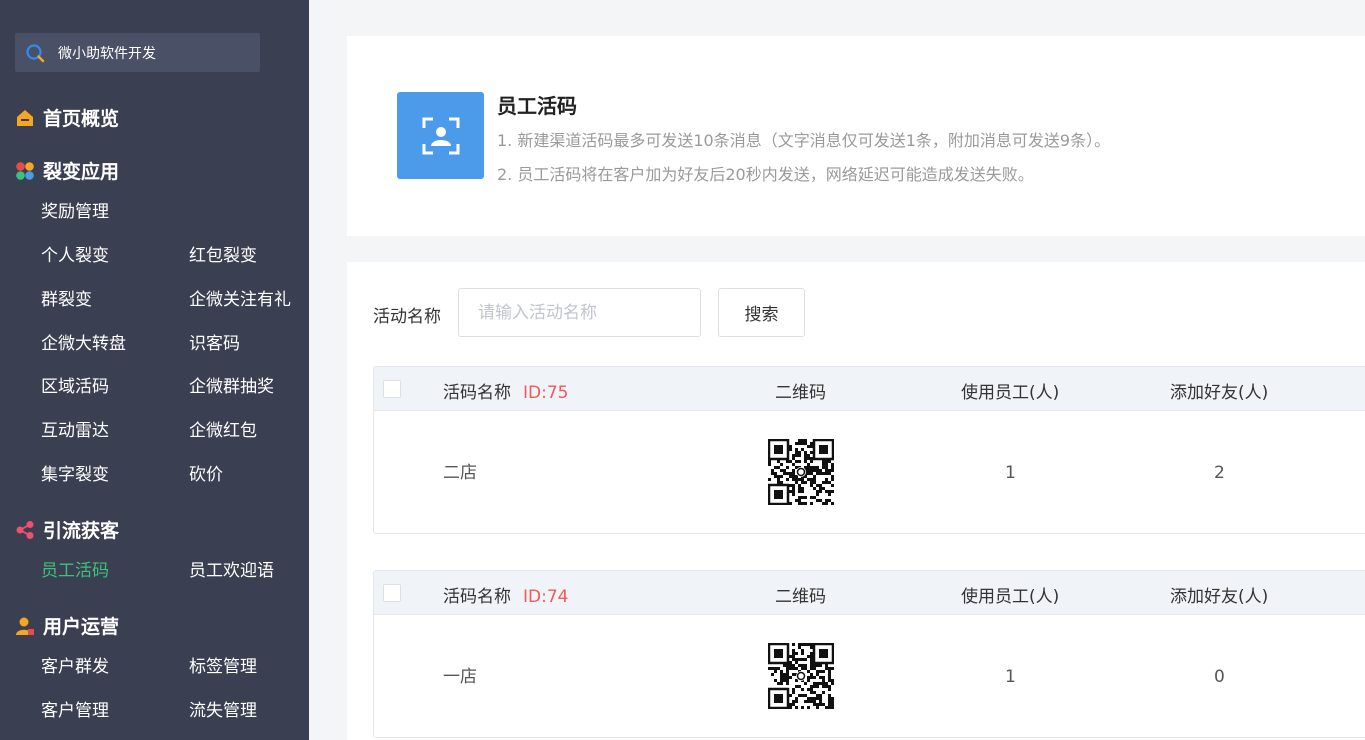 This screenshot has width=1365, height=740. Describe the element at coordinates (223, 428) in the screenshot. I see `sidebar-item-wecomred: 企微红包` at that location.